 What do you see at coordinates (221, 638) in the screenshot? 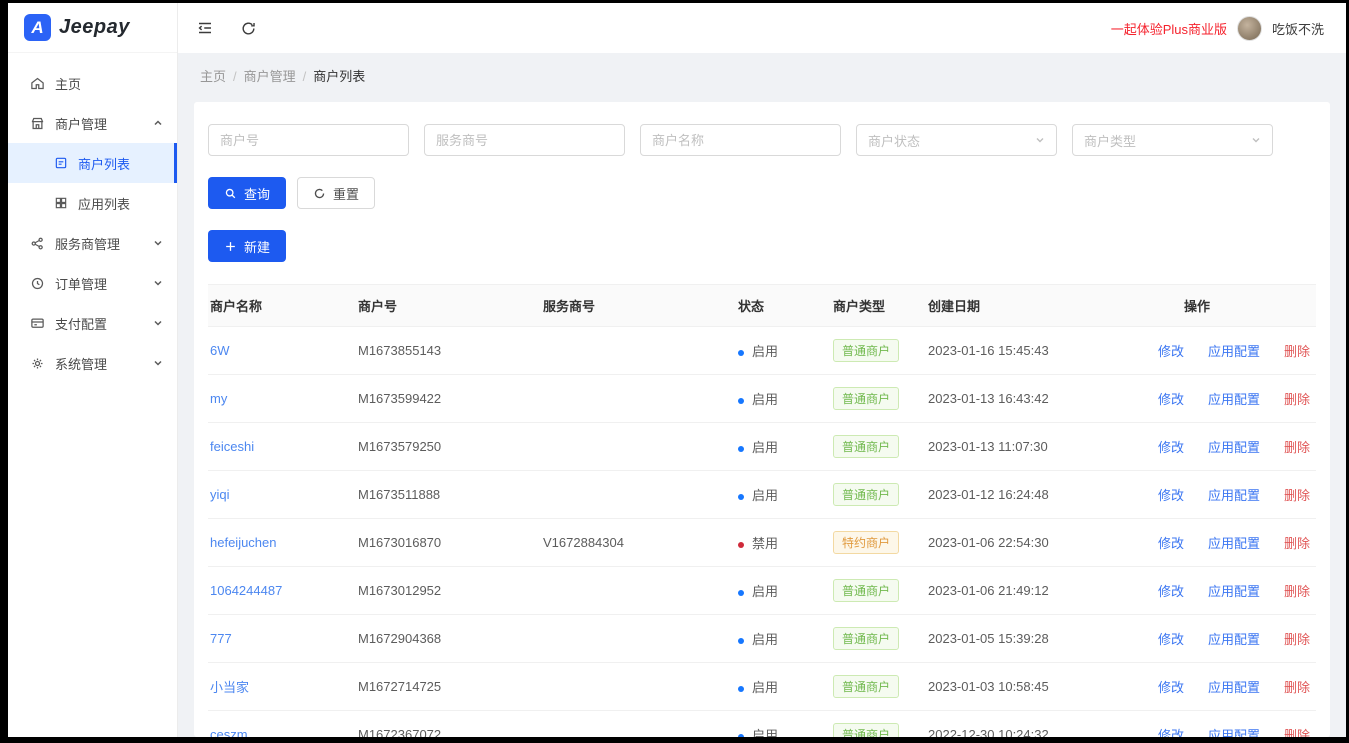
I see `merchant-name-link: 777` at bounding box center [221, 638].